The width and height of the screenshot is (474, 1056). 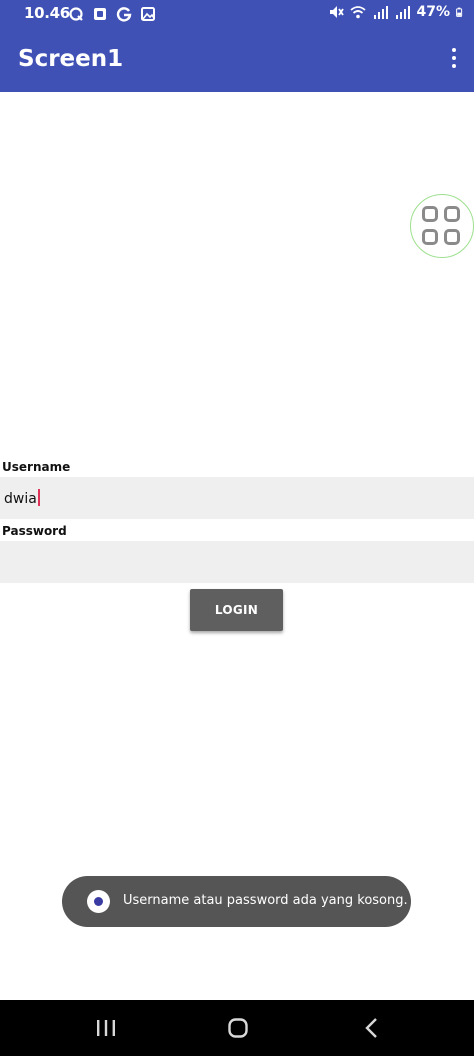 I want to click on status-left-icons, so click(x=112, y=14).